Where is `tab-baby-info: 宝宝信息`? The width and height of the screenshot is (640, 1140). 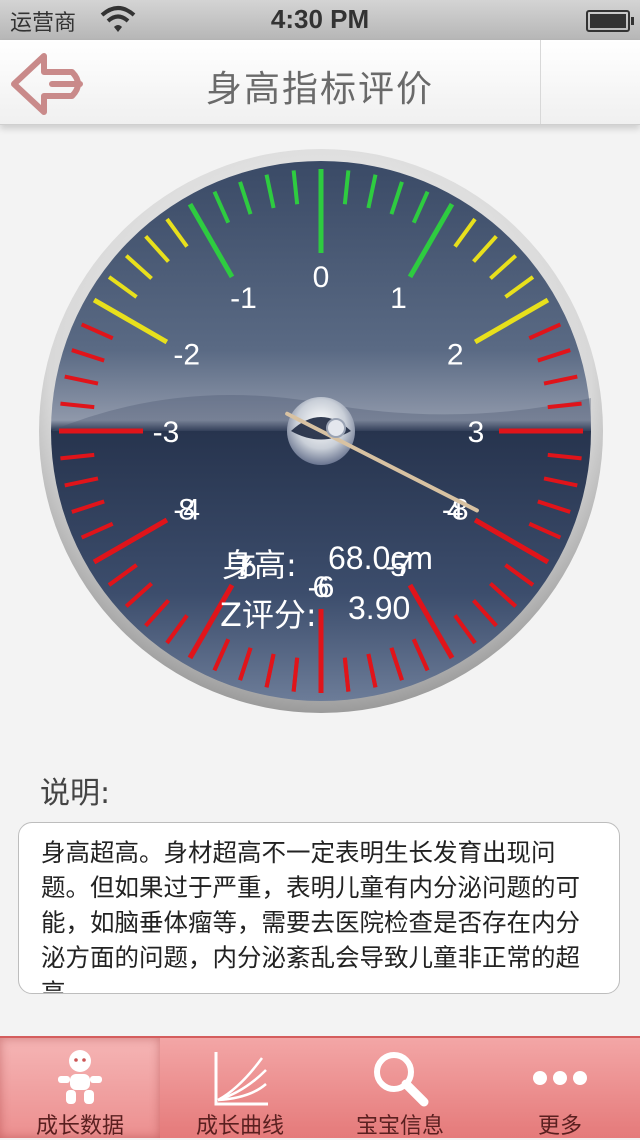 tab-baby-info: 宝宝信息 is located at coordinates (400, 1088).